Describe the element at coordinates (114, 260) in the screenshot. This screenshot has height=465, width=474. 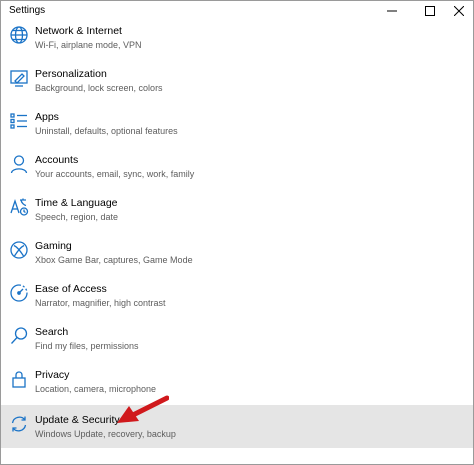
I see `category-description: Xbox Game Bar, captures, Game Mode` at that location.